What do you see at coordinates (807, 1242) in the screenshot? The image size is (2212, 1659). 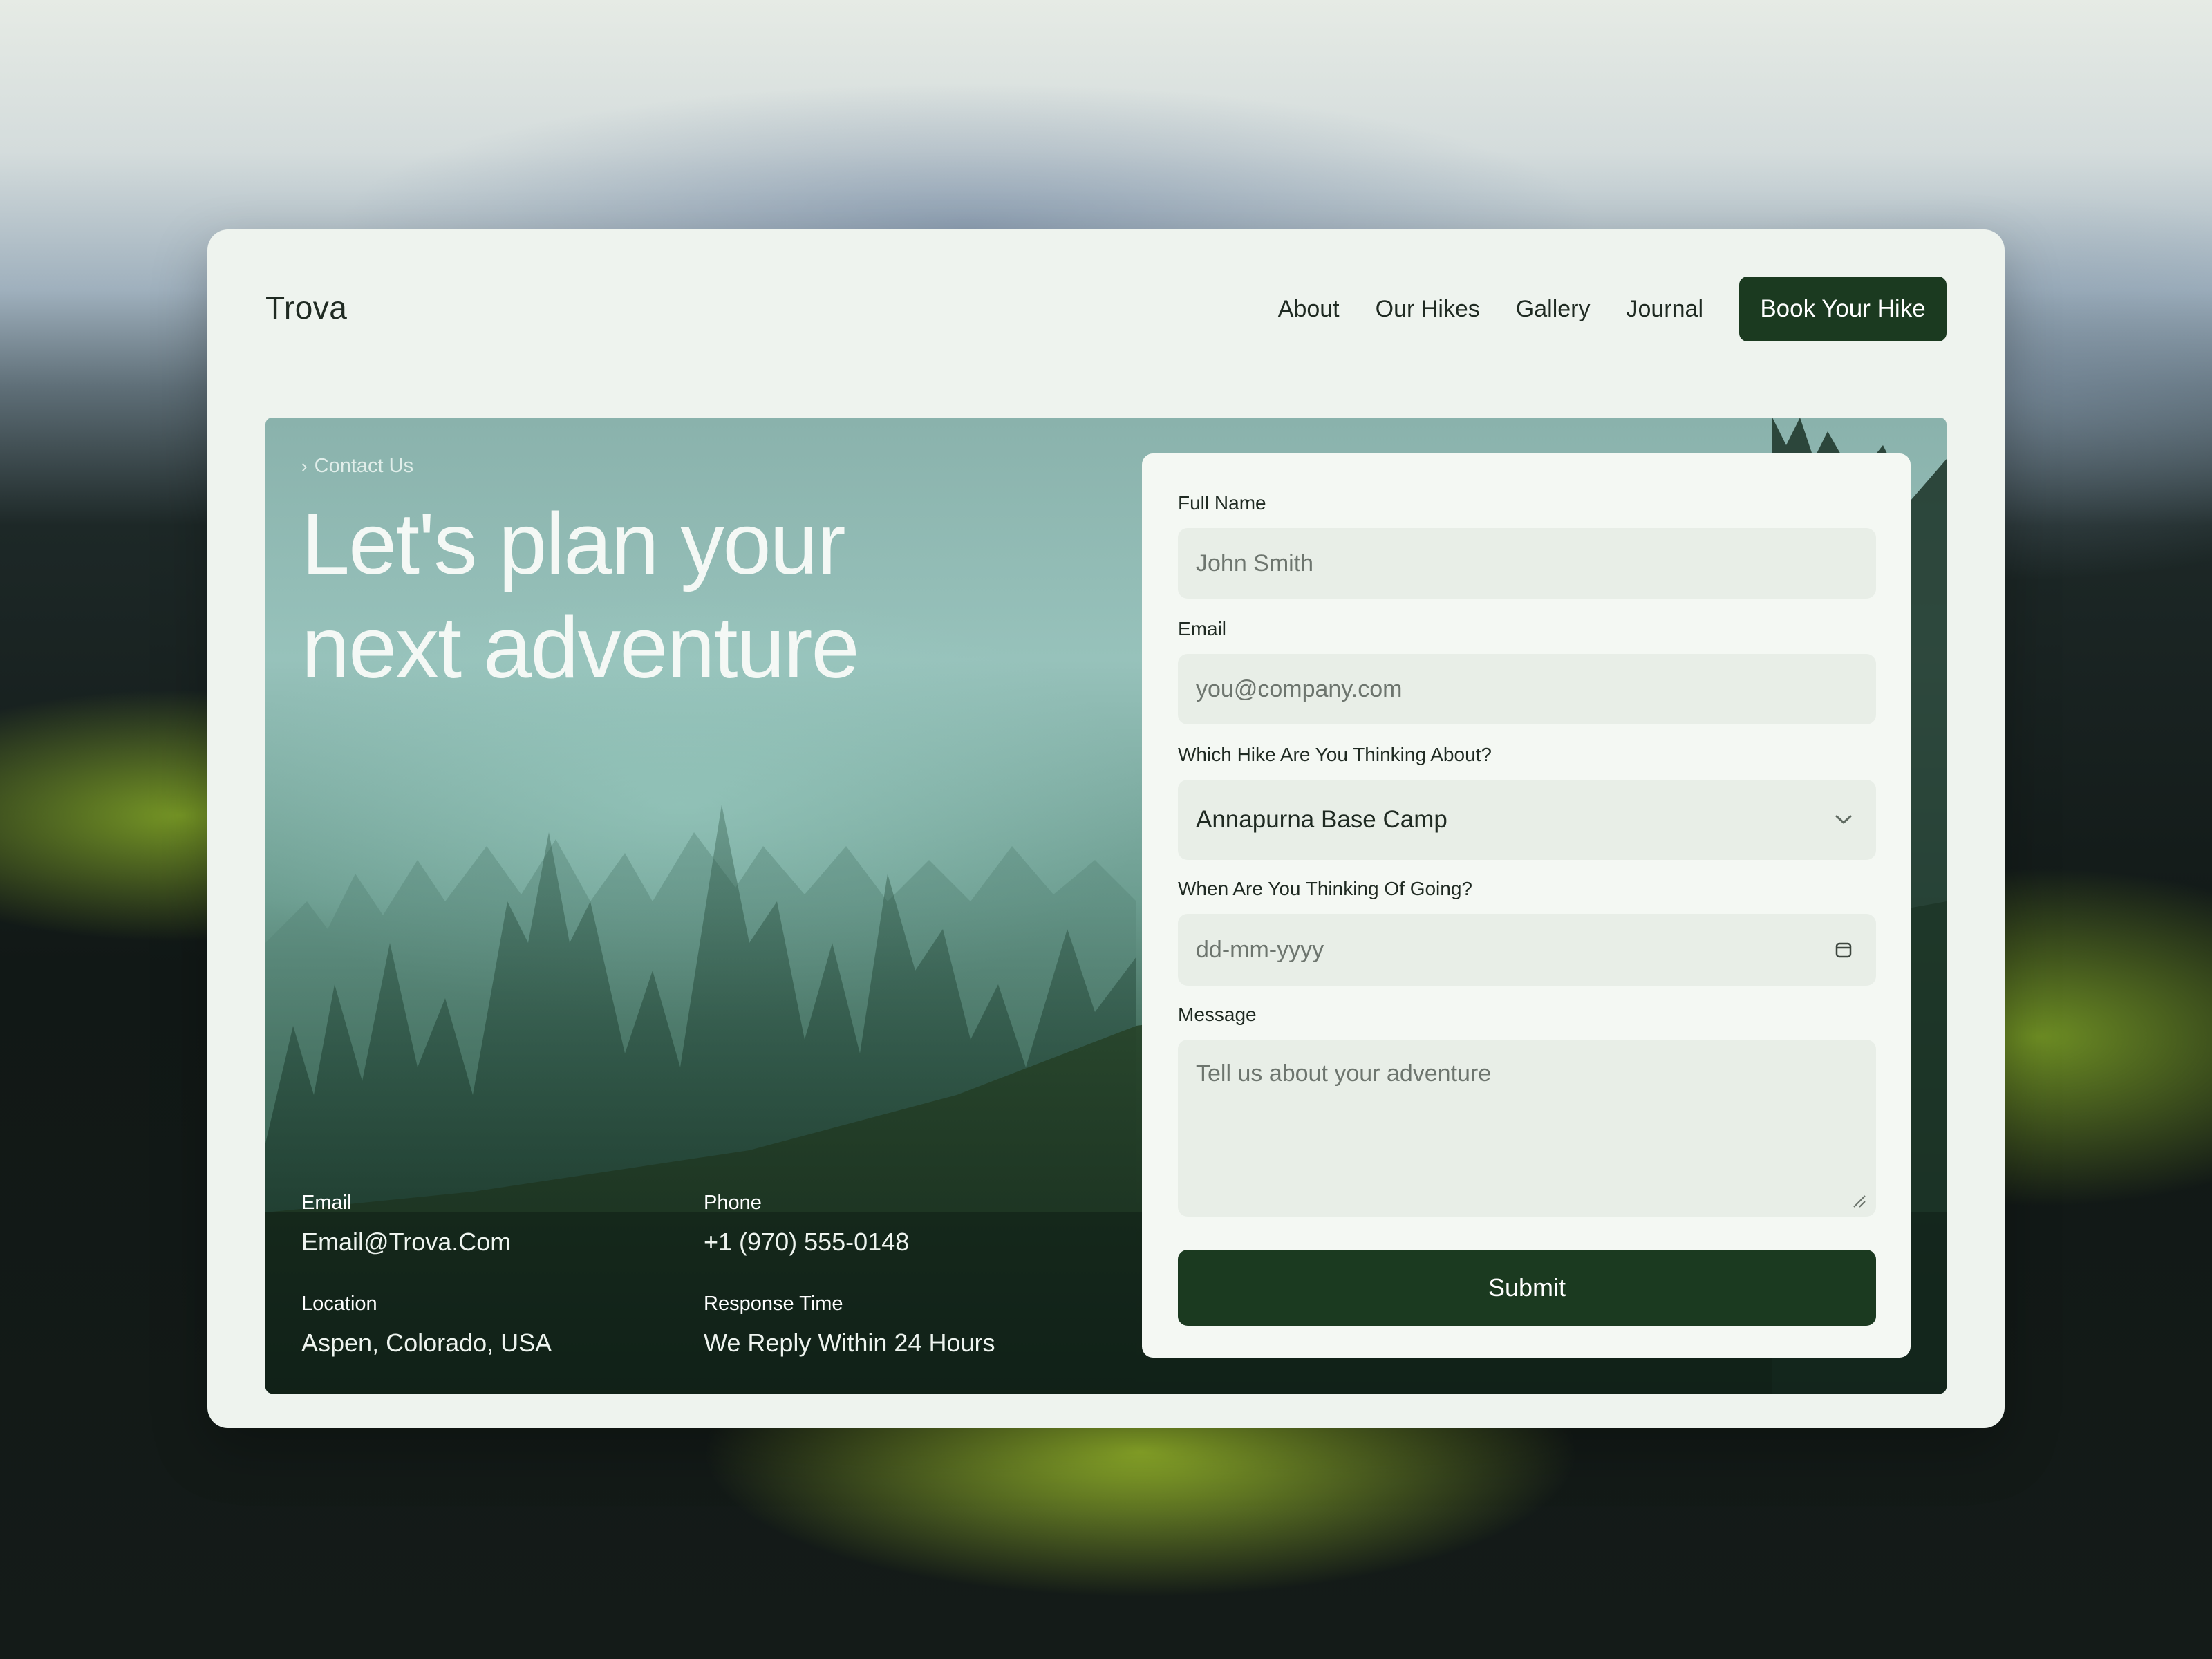 I see `contact-phone-value: +1 (970) 555-0148` at bounding box center [807, 1242].